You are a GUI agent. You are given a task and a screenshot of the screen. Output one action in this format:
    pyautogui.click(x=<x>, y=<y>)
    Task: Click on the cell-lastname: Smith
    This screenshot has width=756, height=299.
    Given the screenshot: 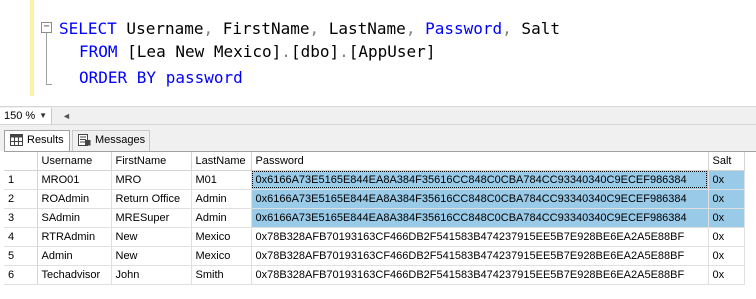 What is the action you would take?
    pyautogui.click(x=221, y=275)
    